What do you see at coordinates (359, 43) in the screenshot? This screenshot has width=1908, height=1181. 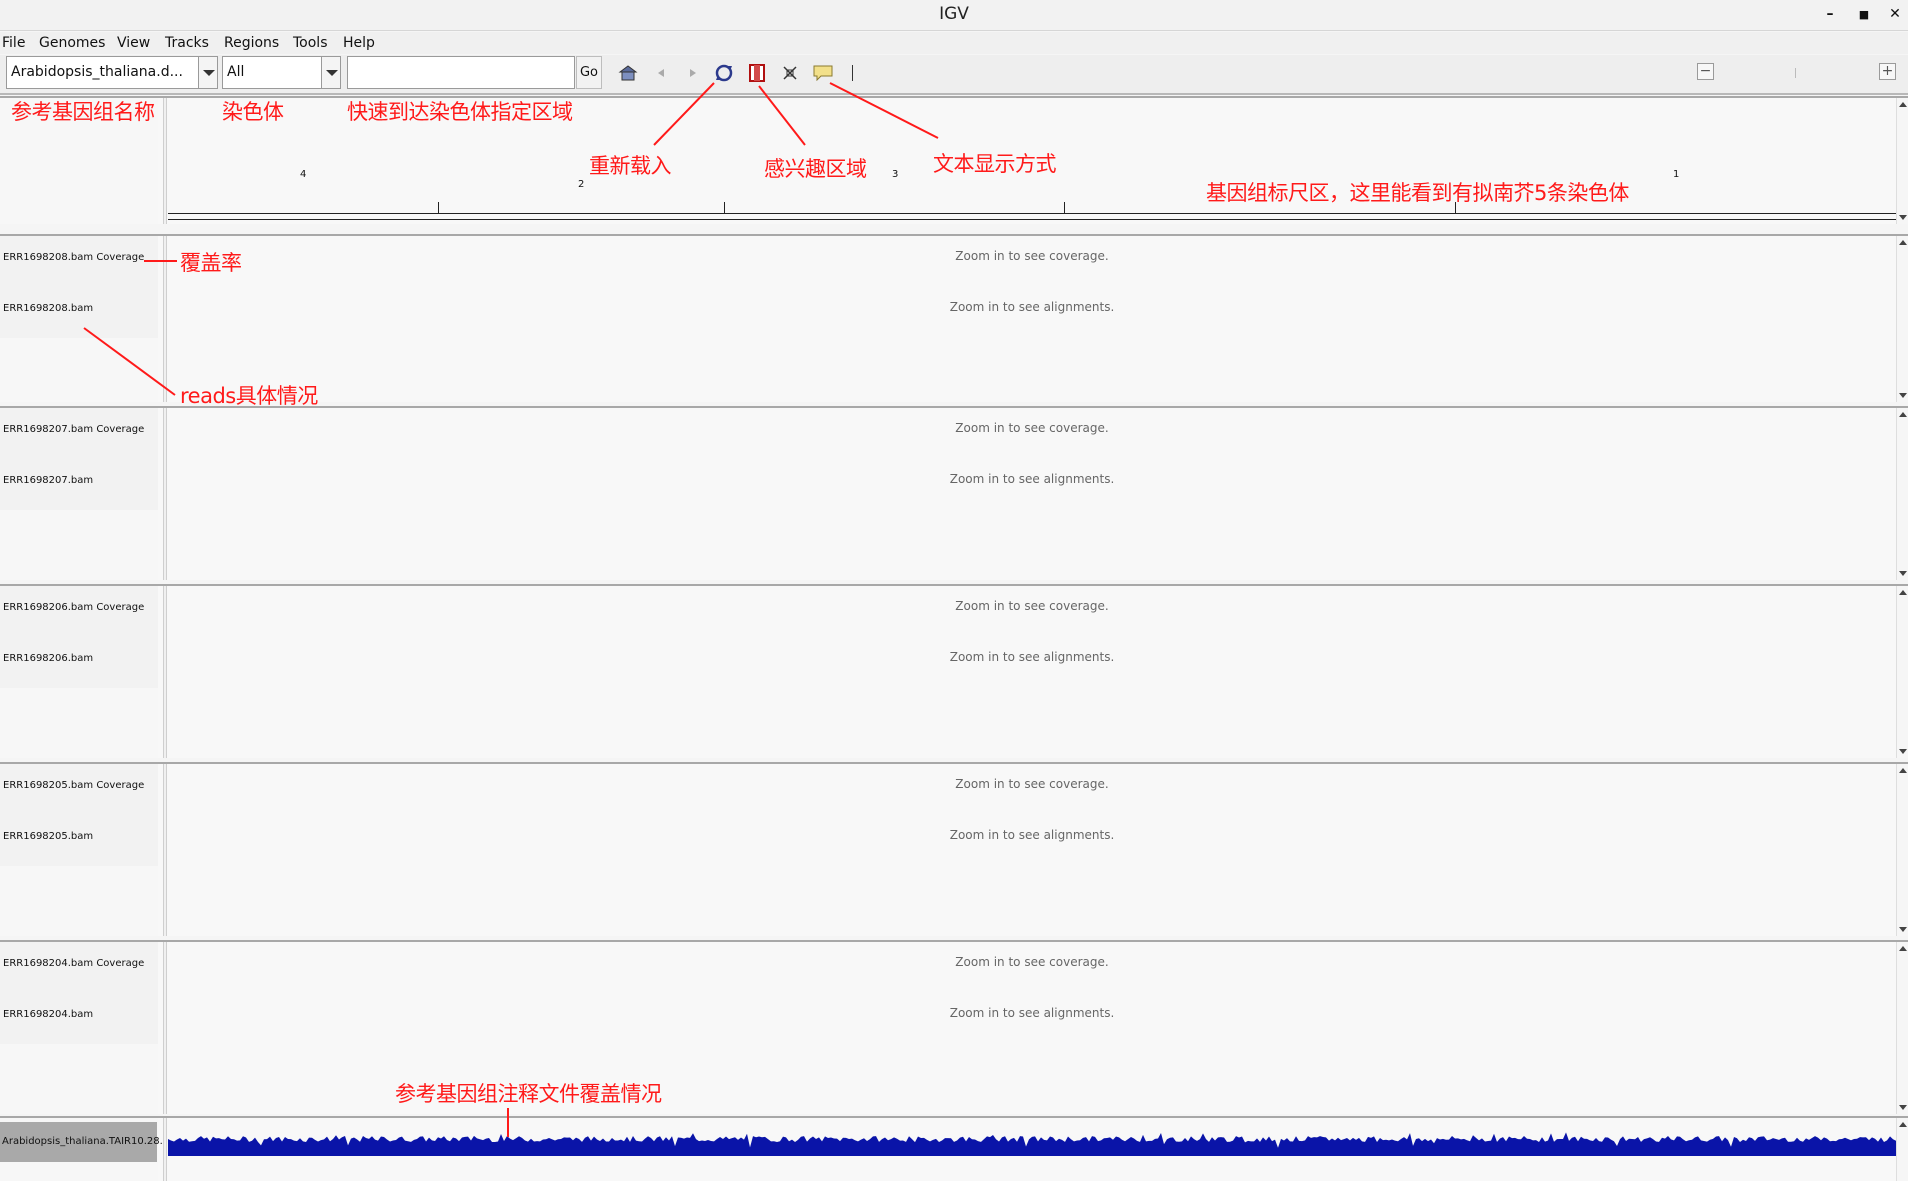 I see `menu-help: Help` at bounding box center [359, 43].